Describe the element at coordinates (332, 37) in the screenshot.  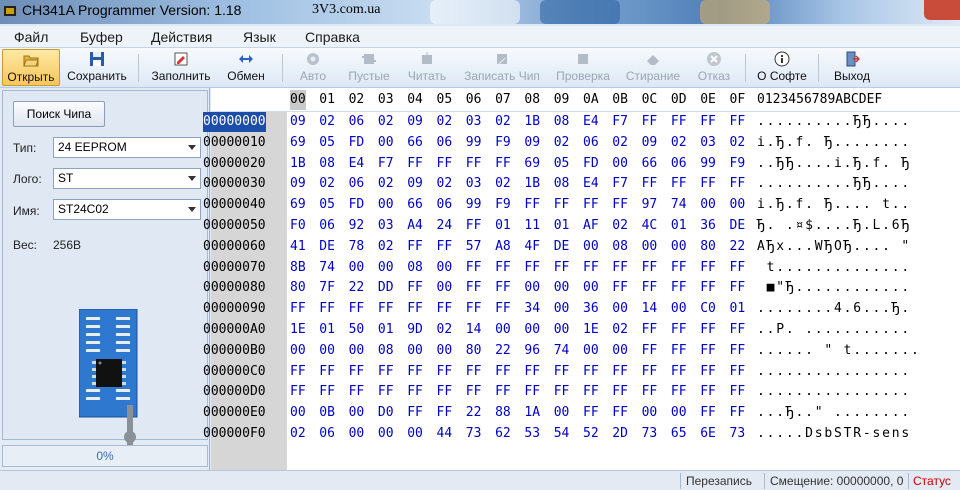
I see `menu-help: Справка` at that location.